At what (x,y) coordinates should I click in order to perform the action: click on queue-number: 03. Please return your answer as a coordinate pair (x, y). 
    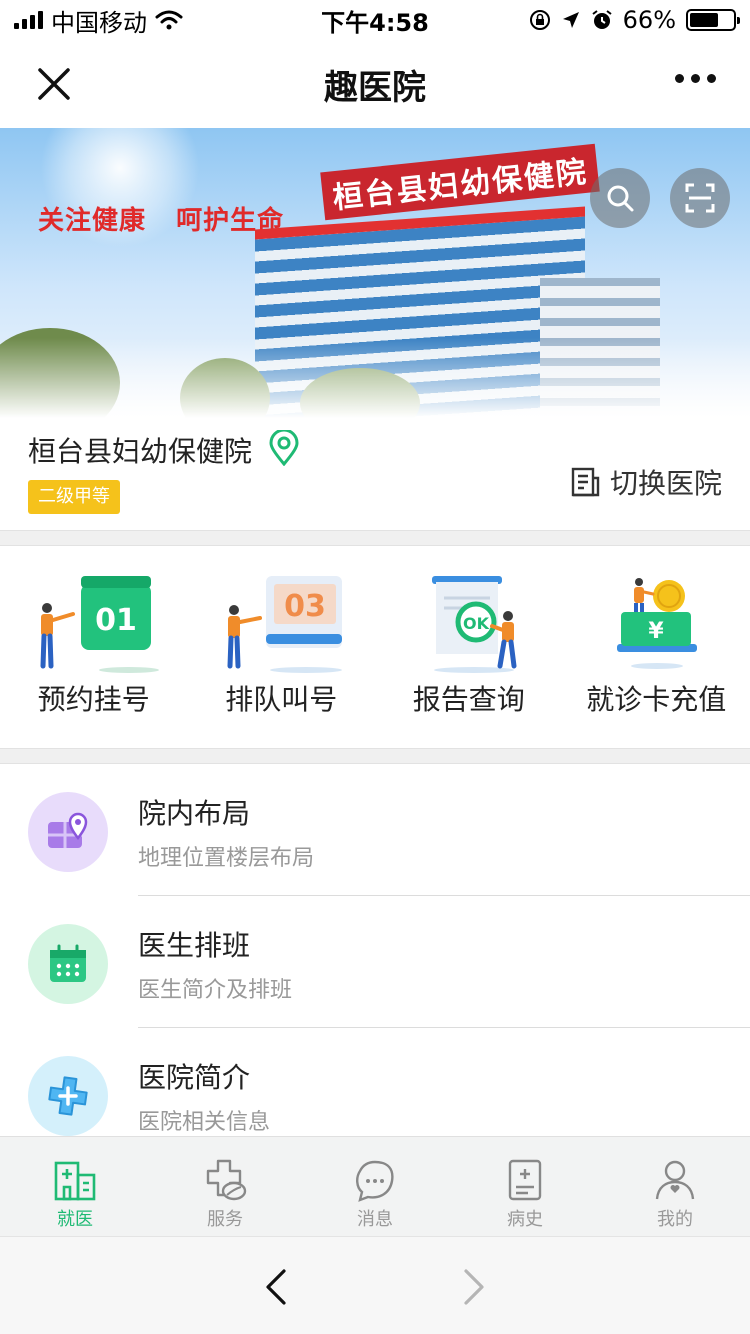
    Looking at the image, I should click on (305, 606).